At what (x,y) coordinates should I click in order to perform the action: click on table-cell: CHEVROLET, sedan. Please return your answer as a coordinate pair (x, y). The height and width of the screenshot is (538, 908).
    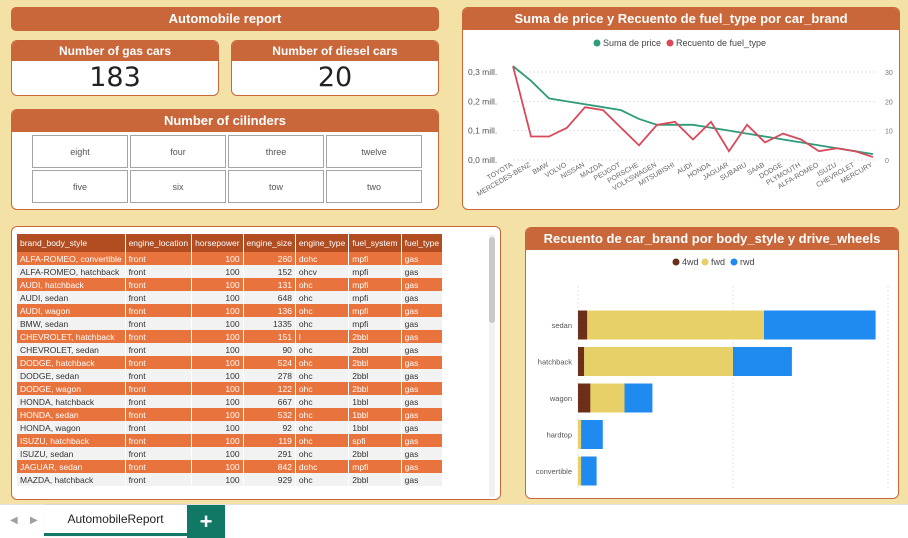
    Looking at the image, I should click on (71, 349).